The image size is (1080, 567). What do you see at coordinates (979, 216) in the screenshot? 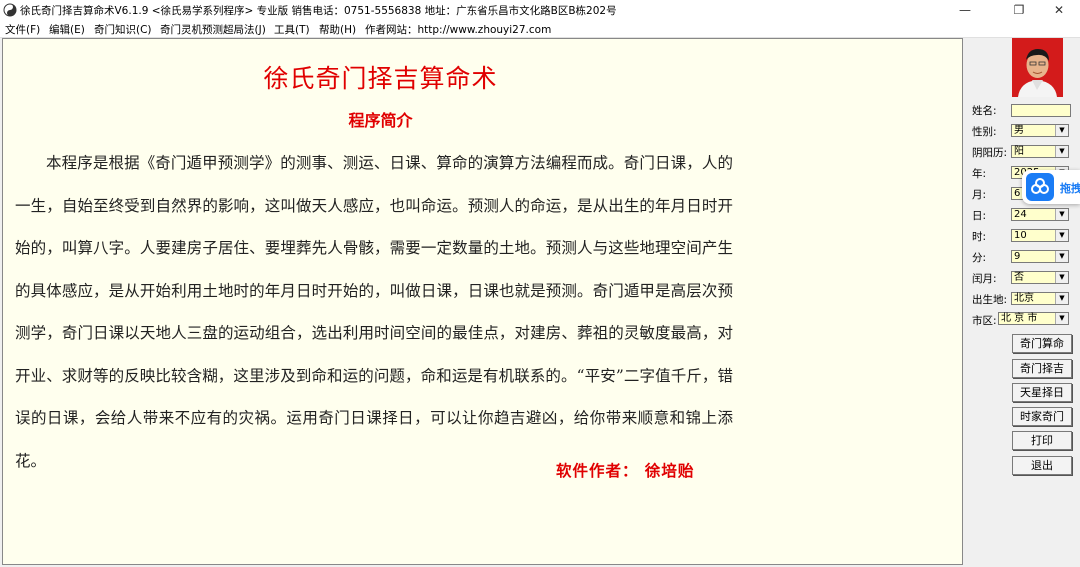
I see `day-label: 日:` at bounding box center [979, 216].